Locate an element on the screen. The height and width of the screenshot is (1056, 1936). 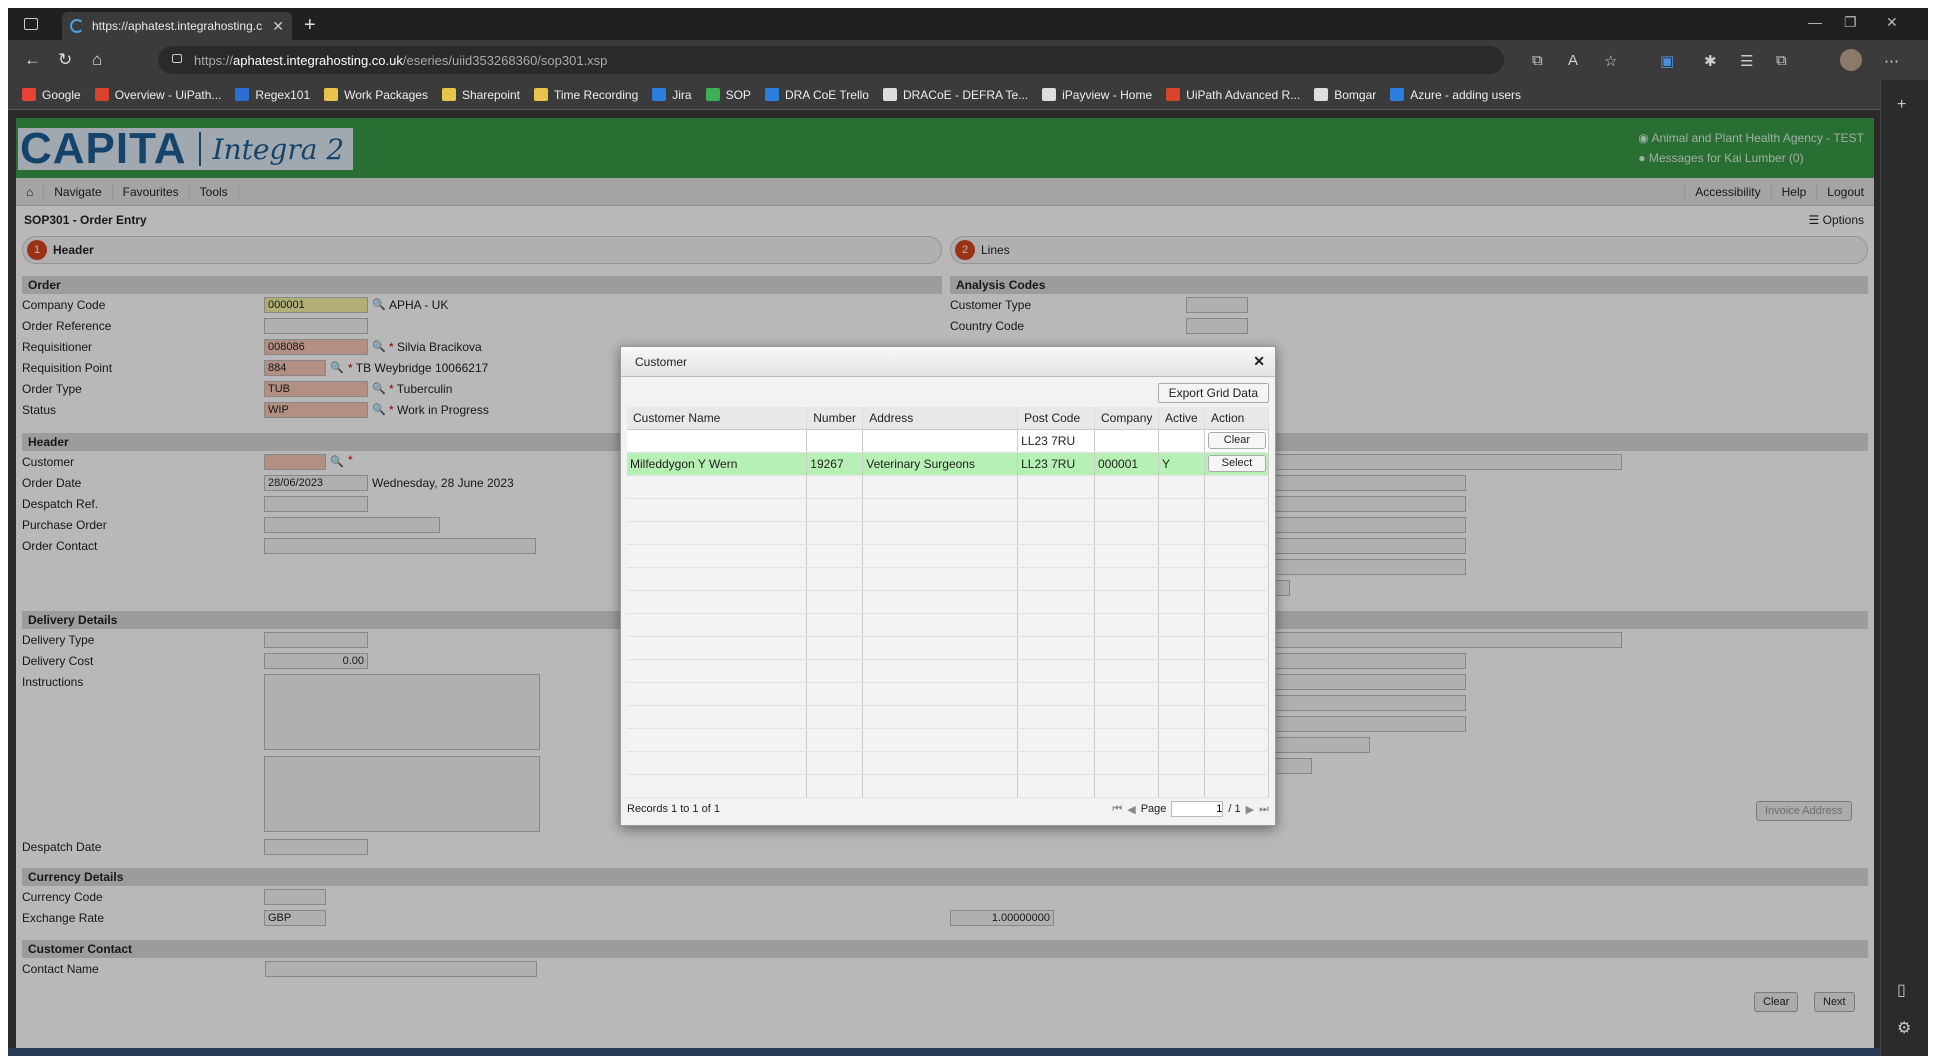
bookmark-label: iPayview - Home is located at coordinates (1107, 94).